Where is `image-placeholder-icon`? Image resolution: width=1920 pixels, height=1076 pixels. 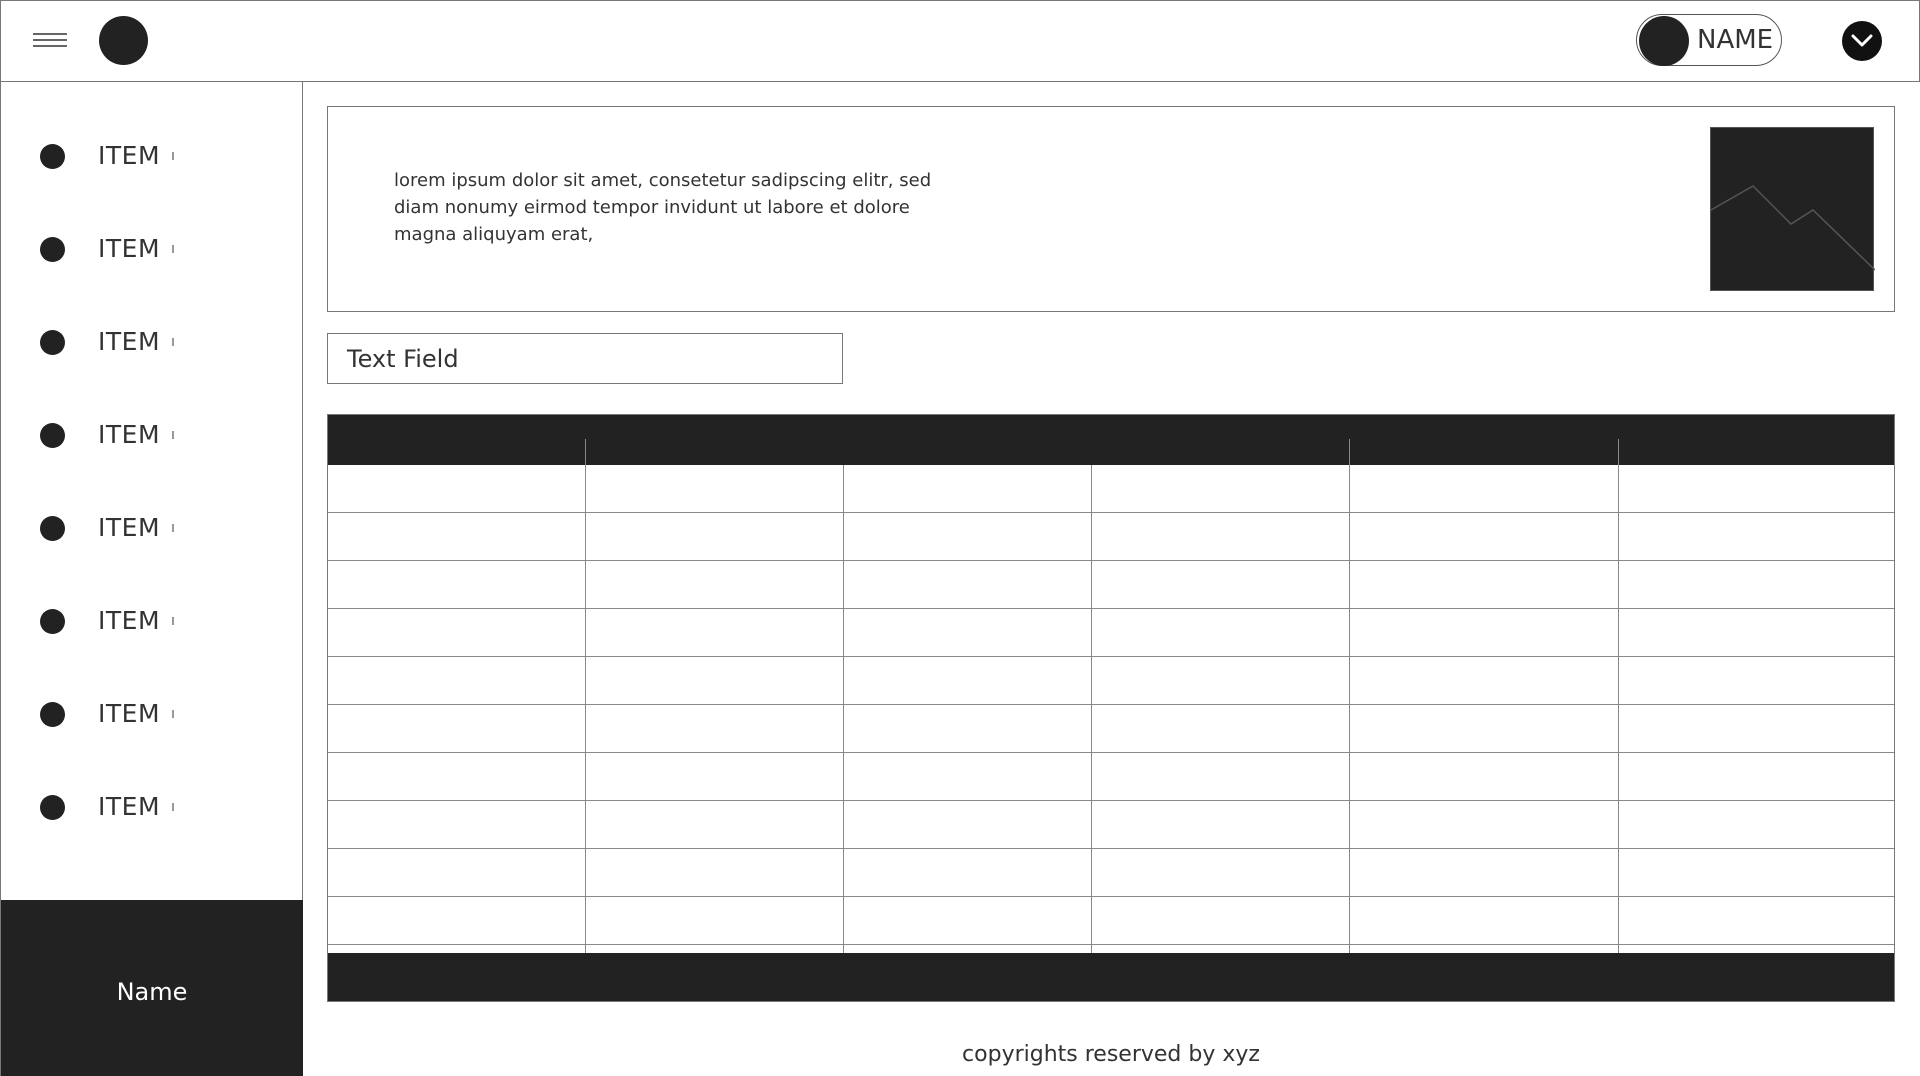
image-placeholder-icon is located at coordinates (1793, 209).